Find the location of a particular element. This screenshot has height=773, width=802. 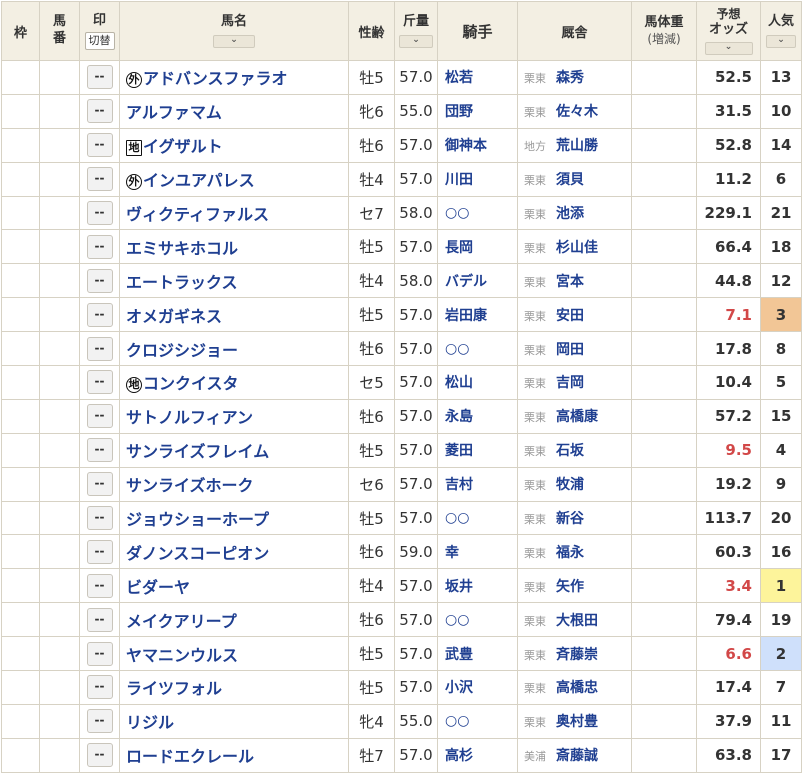

header-popularity: 人気 ⌄ is located at coordinates (781, 31).